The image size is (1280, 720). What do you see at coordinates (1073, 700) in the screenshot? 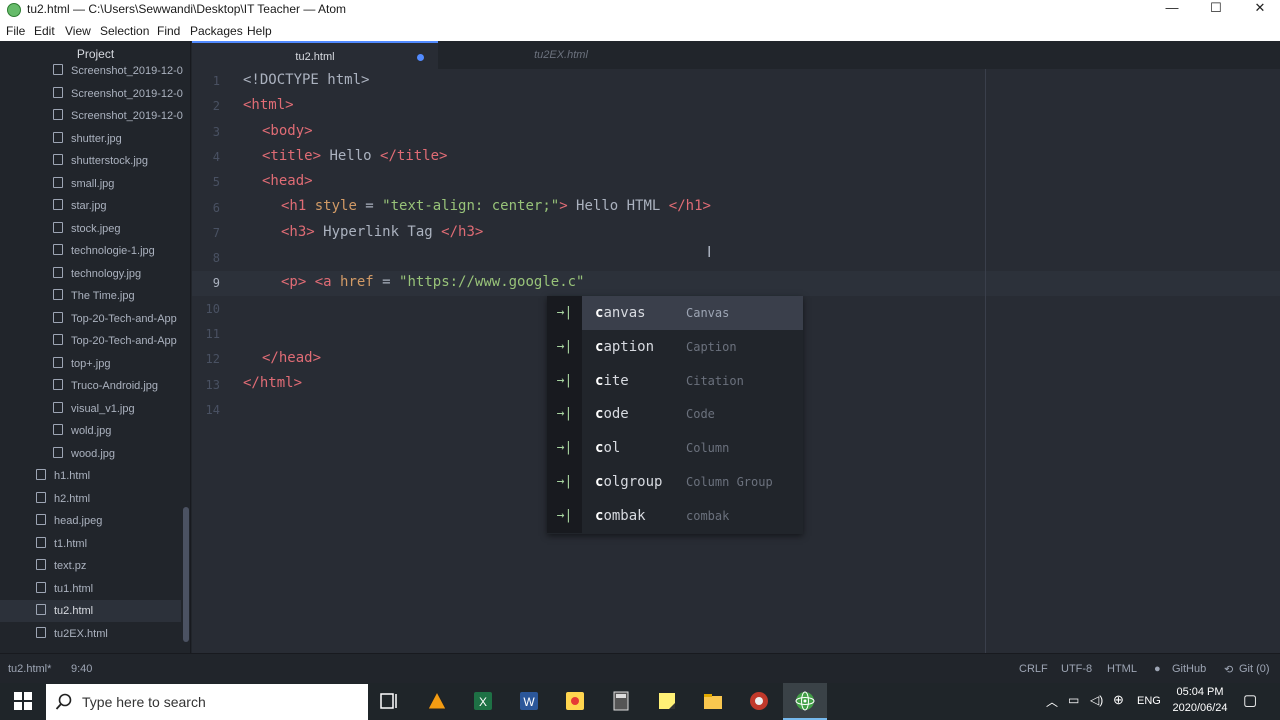
I see `battery-icon: ▭` at bounding box center [1073, 700].